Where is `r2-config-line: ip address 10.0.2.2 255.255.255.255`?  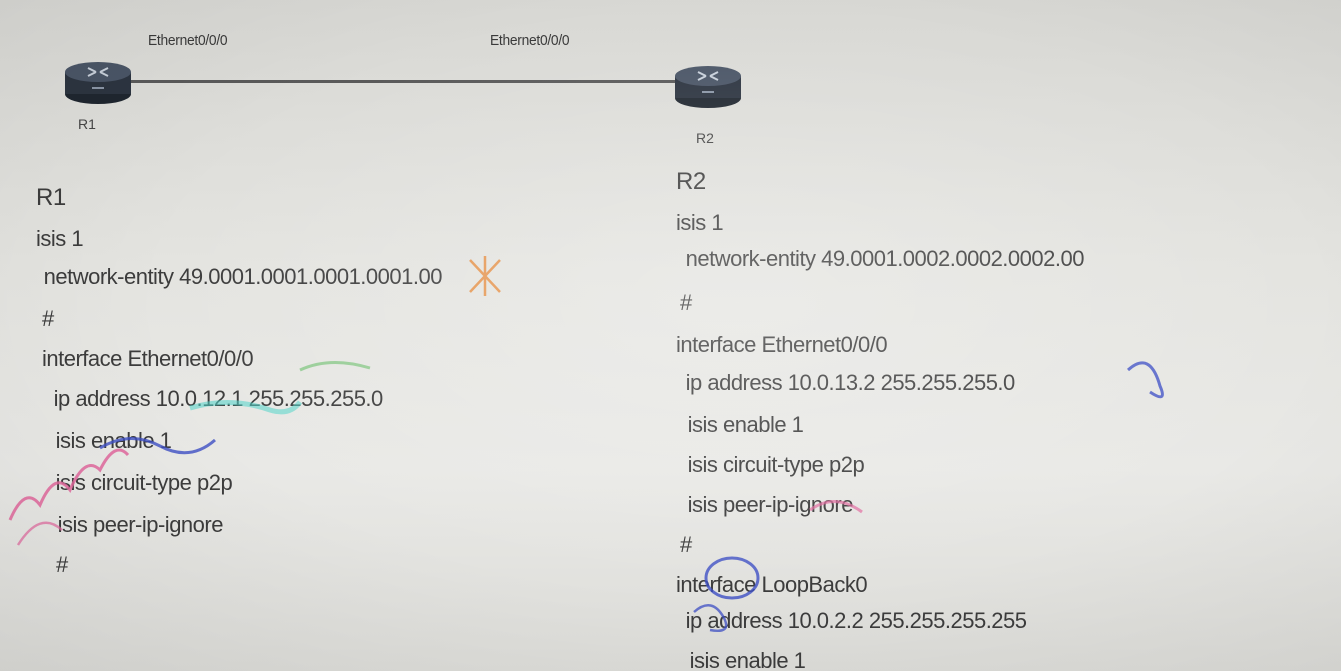
r2-config-line: ip address 10.0.2.2 255.255.255.255 is located at coordinates (853, 620).